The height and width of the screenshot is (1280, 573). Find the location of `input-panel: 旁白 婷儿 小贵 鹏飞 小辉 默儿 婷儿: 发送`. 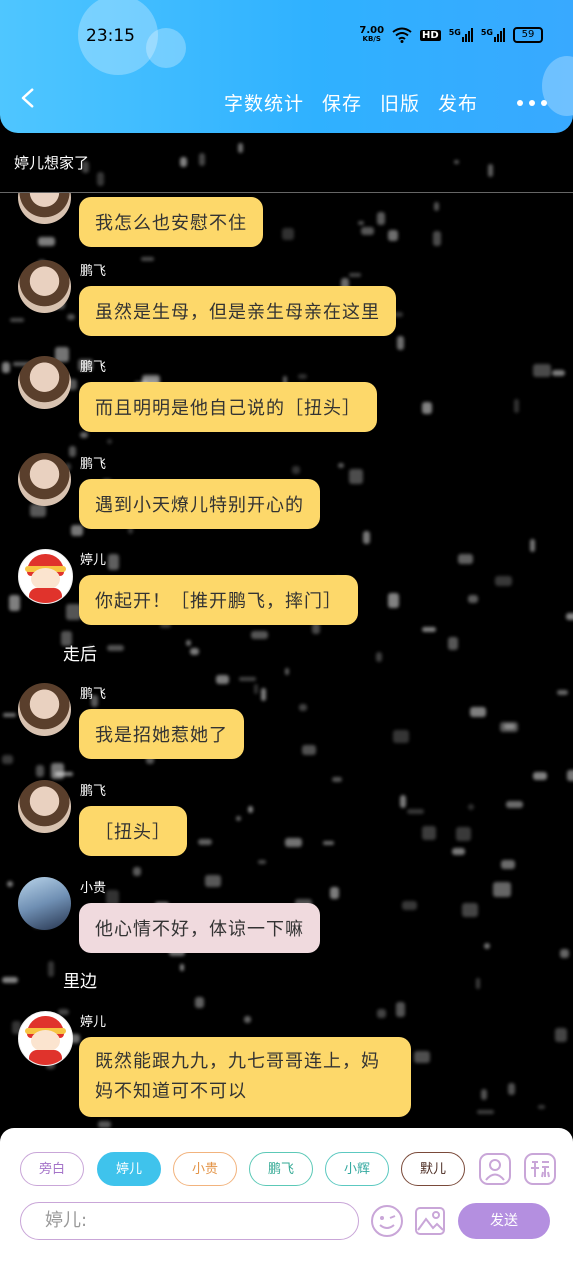

input-panel: 旁白 婷儿 小贵 鹏飞 小辉 默儿 婷儿: 发送 is located at coordinates (286, 1204).